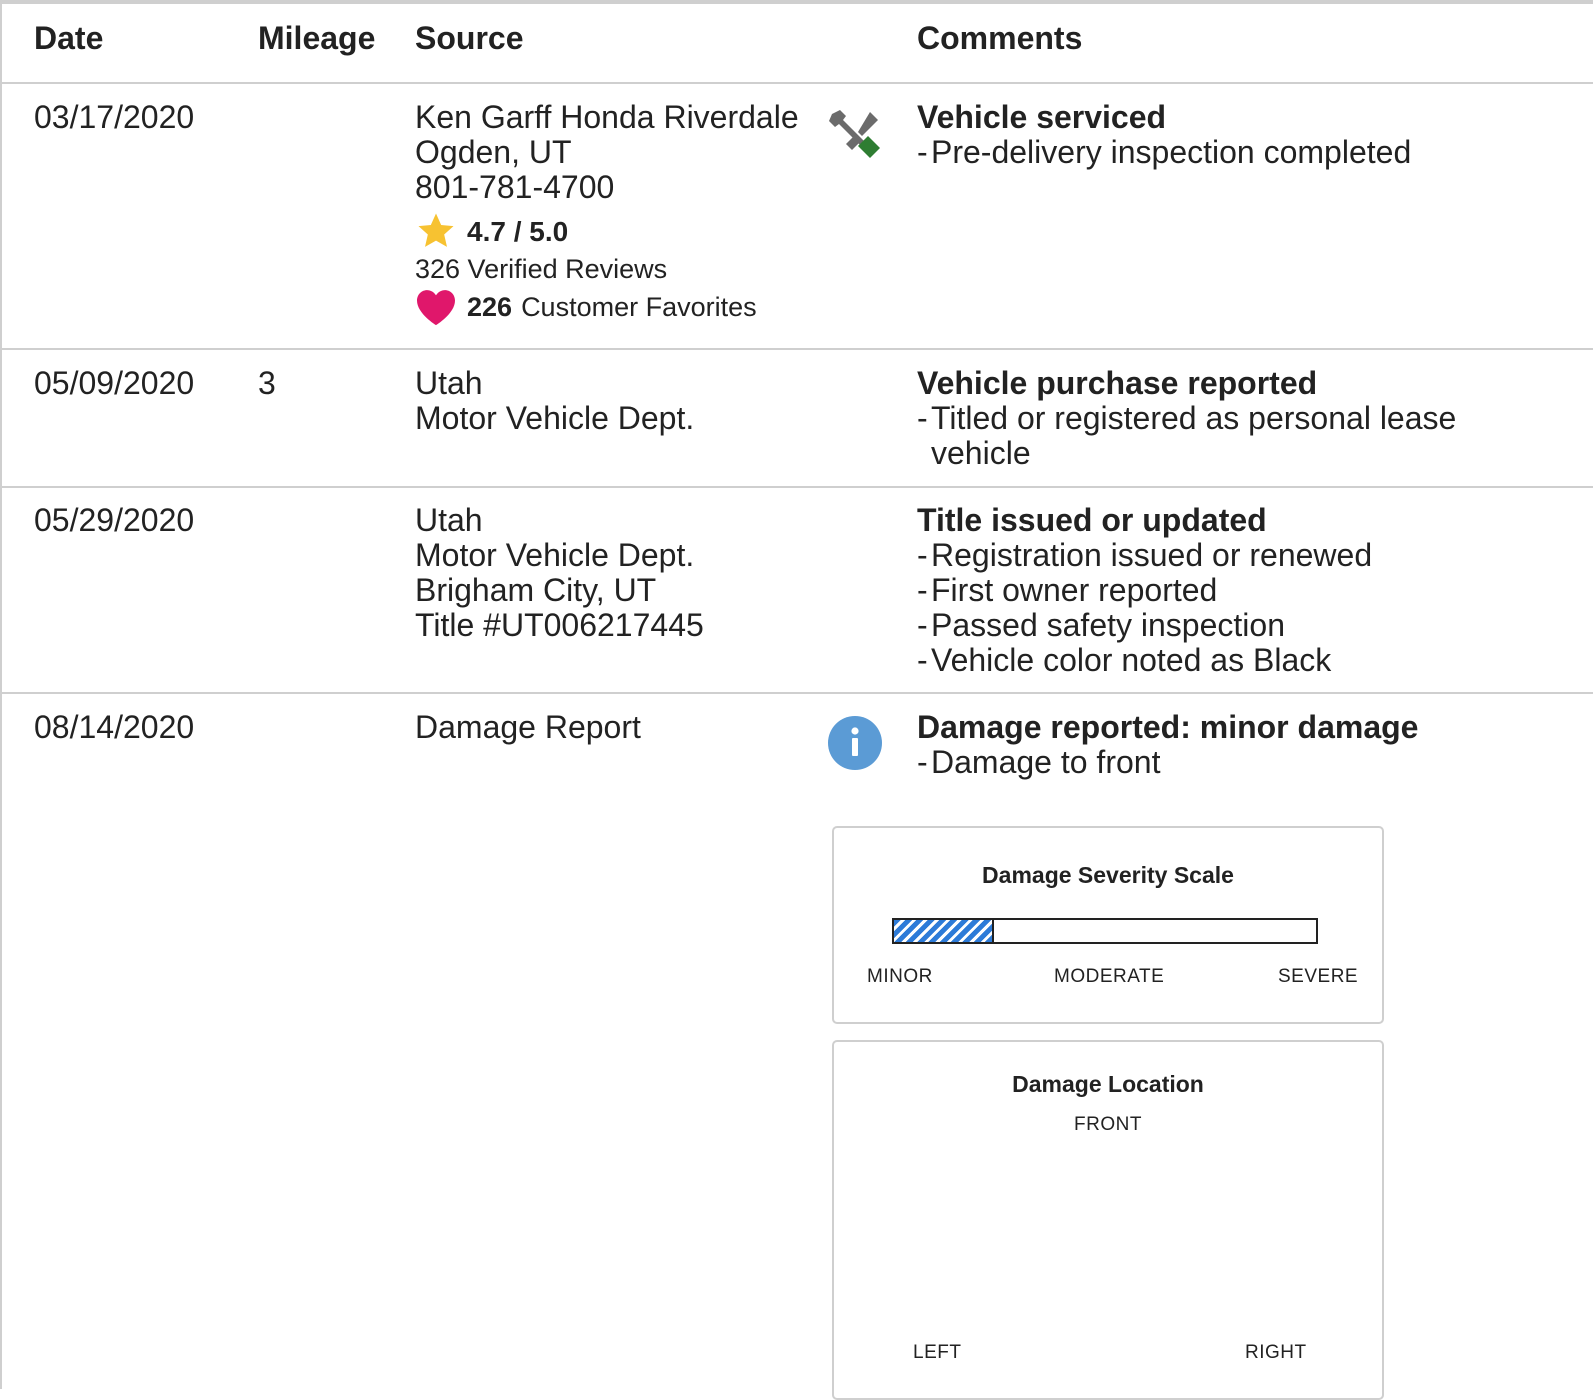 This screenshot has height=1400, width=1593. I want to click on source-line: Title #UT006217445, so click(559, 625).